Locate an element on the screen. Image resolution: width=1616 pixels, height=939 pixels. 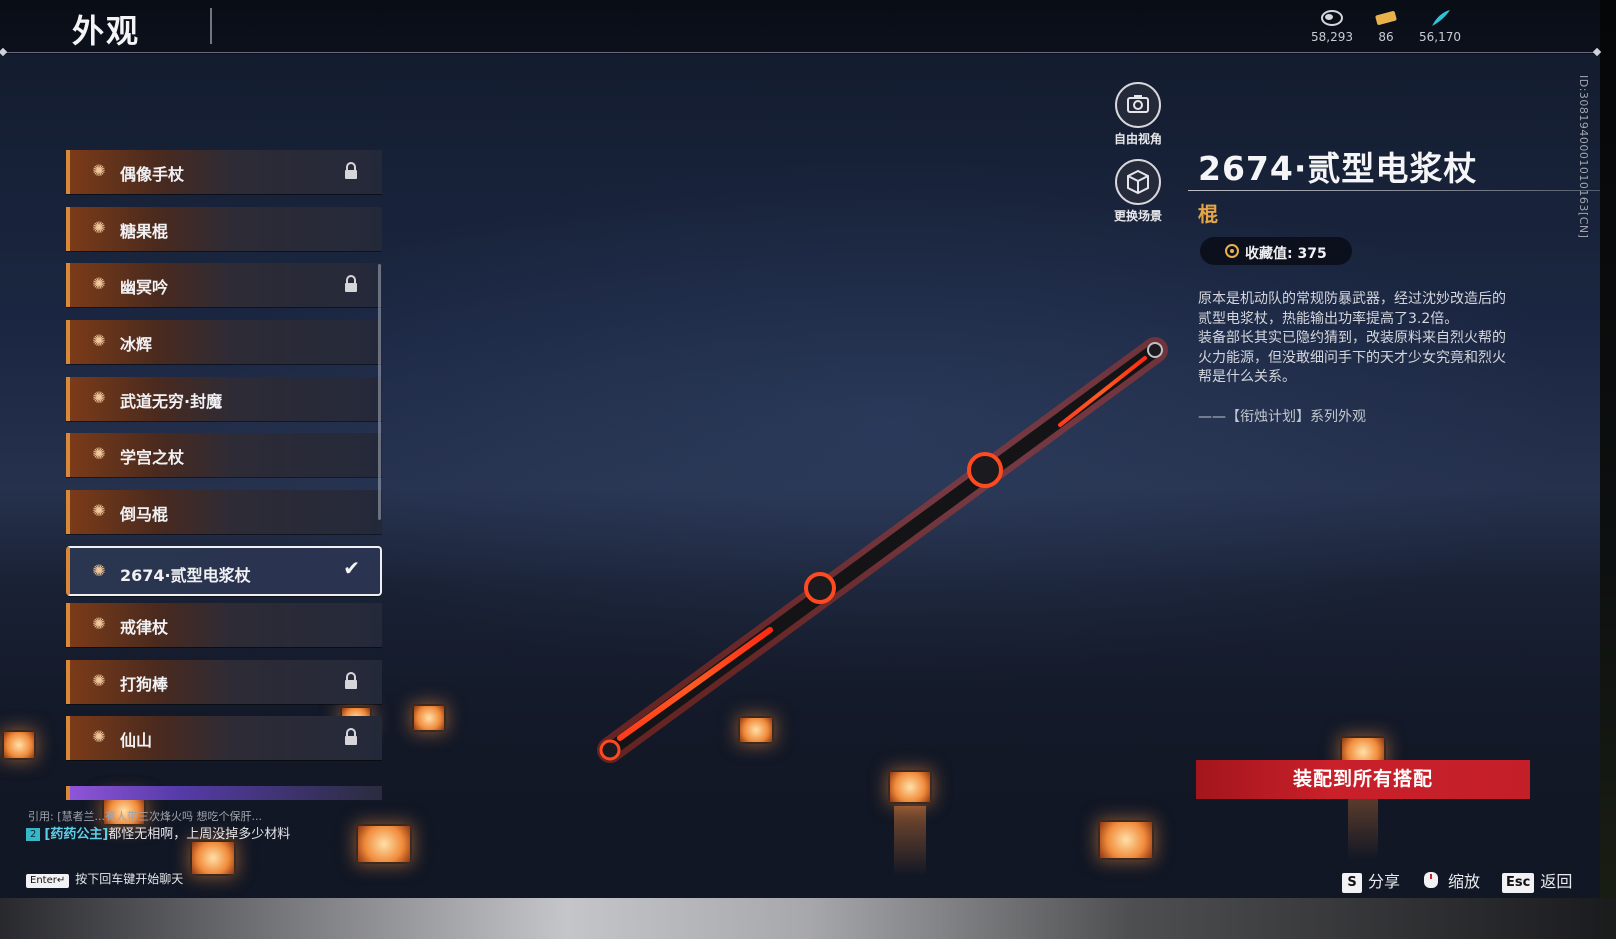
zoom-hotkey: 缩放 is located at coordinates (1450, 880).